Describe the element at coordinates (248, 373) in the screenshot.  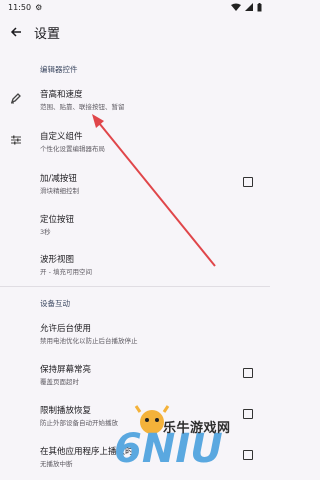
I see `keep-screen-on-checkbox` at that location.